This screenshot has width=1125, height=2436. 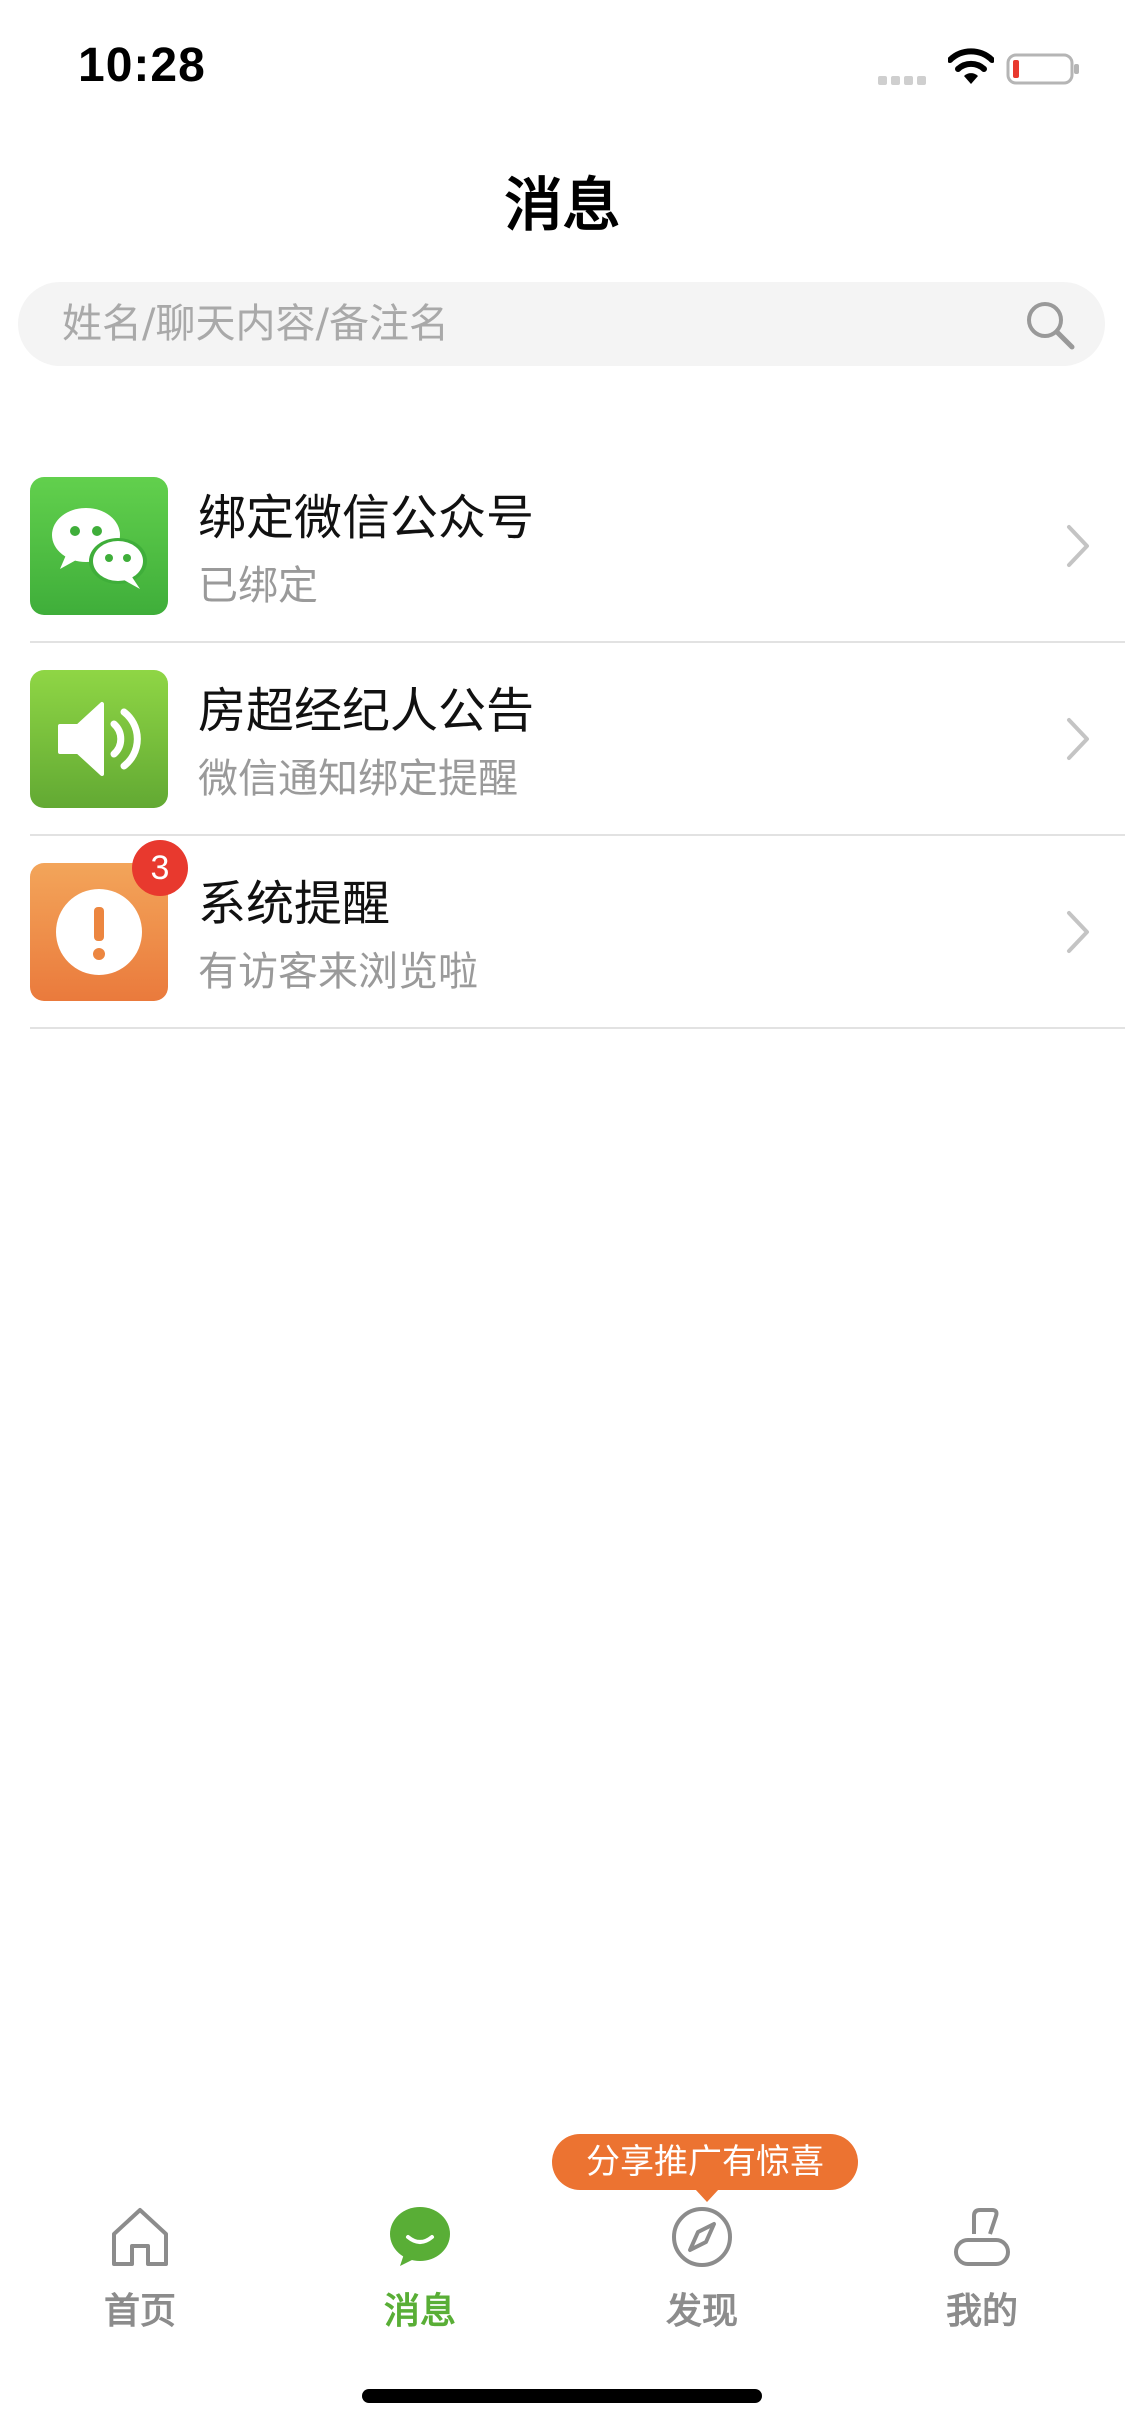 What do you see at coordinates (705, 2168) in the screenshot?
I see `promo-bubble: 分享推广有惊喜` at bounding box center [705, 2168].